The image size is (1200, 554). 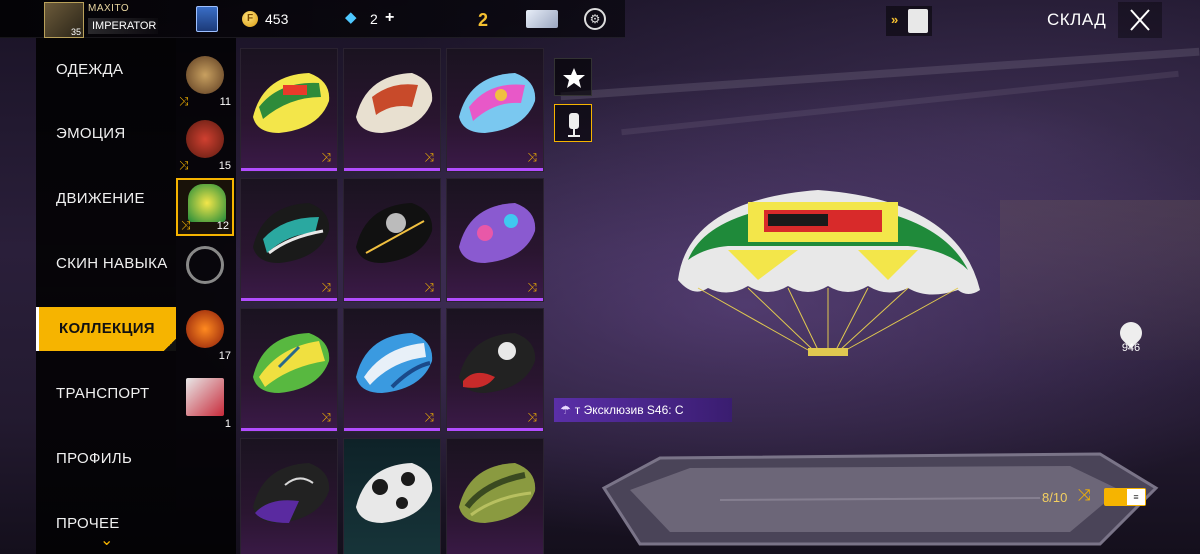 I want to click on player-avatar: 35, so click(x=64, y=20).